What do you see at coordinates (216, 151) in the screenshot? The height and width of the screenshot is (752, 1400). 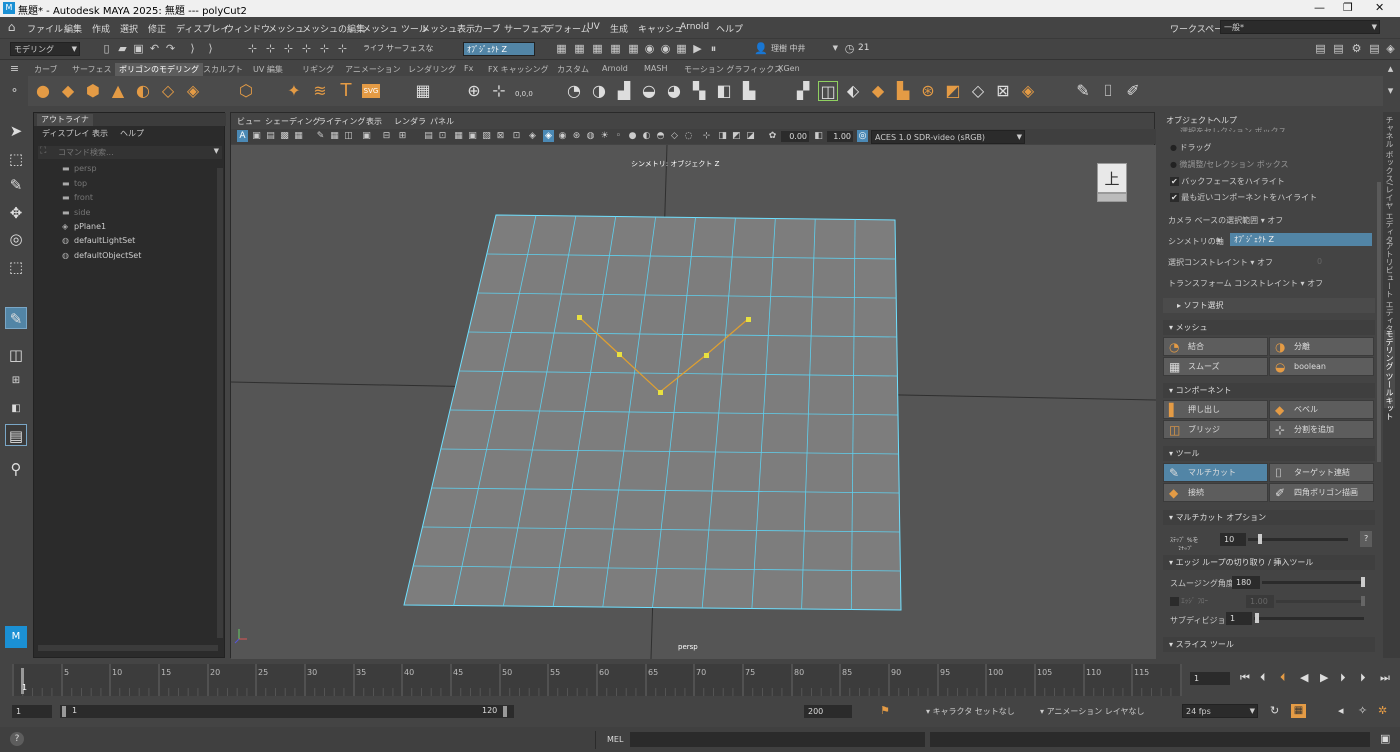 I see `chevron-down-icon: ▼` at bounding box center [216, 151].